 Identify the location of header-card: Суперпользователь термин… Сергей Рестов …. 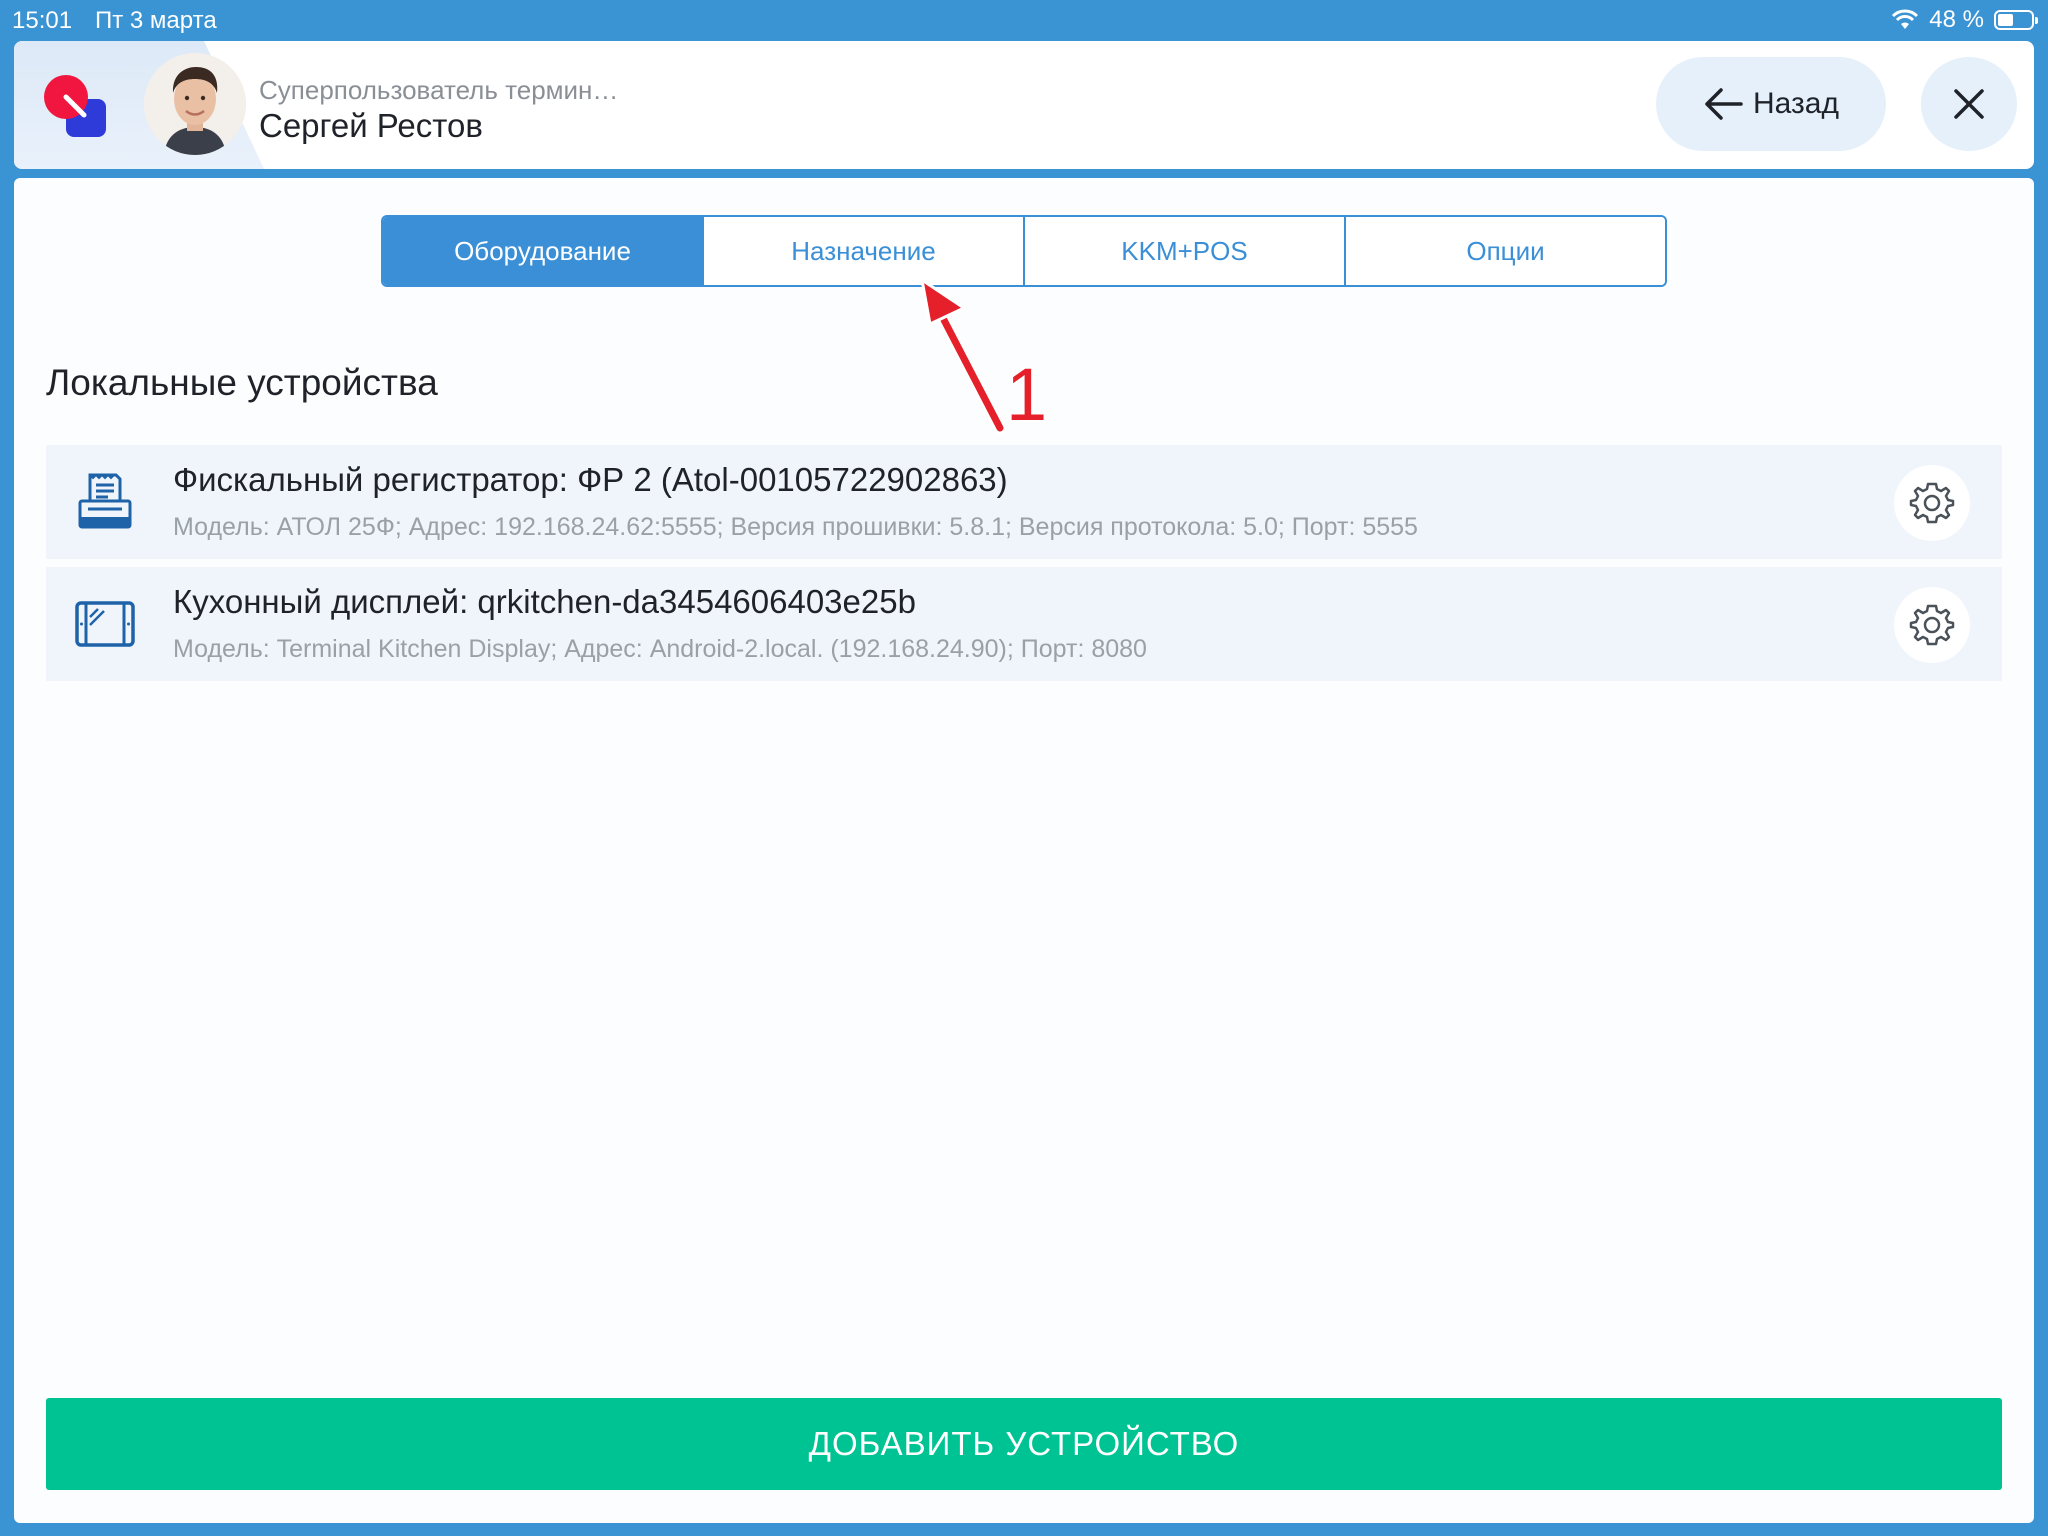
(1024, 105).